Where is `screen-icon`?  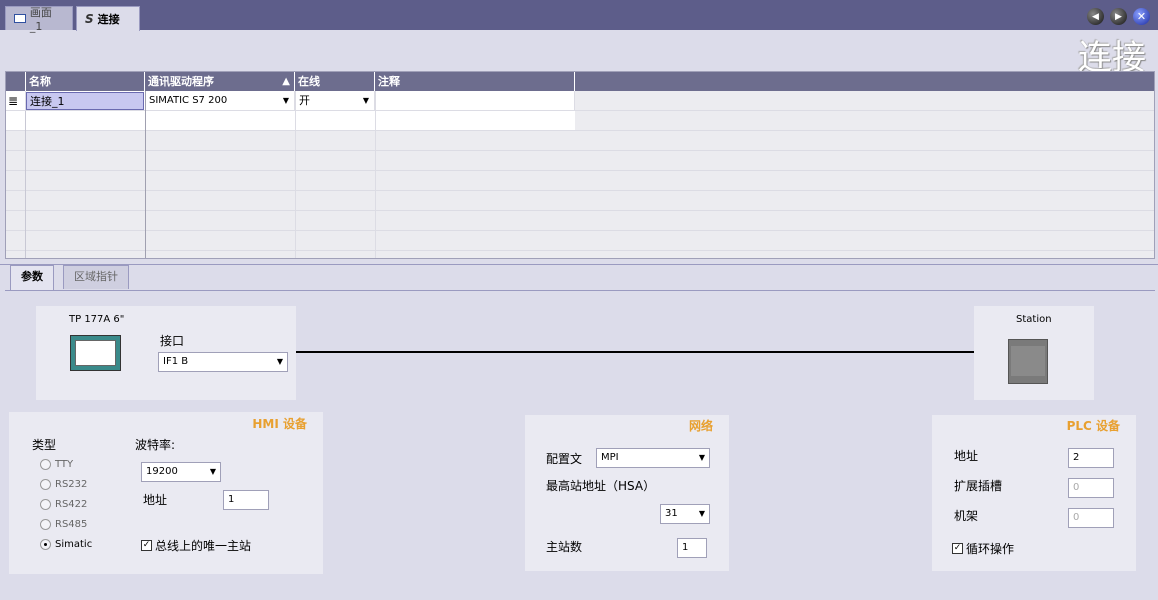 screen-icon is located at coordinates (20, 18).